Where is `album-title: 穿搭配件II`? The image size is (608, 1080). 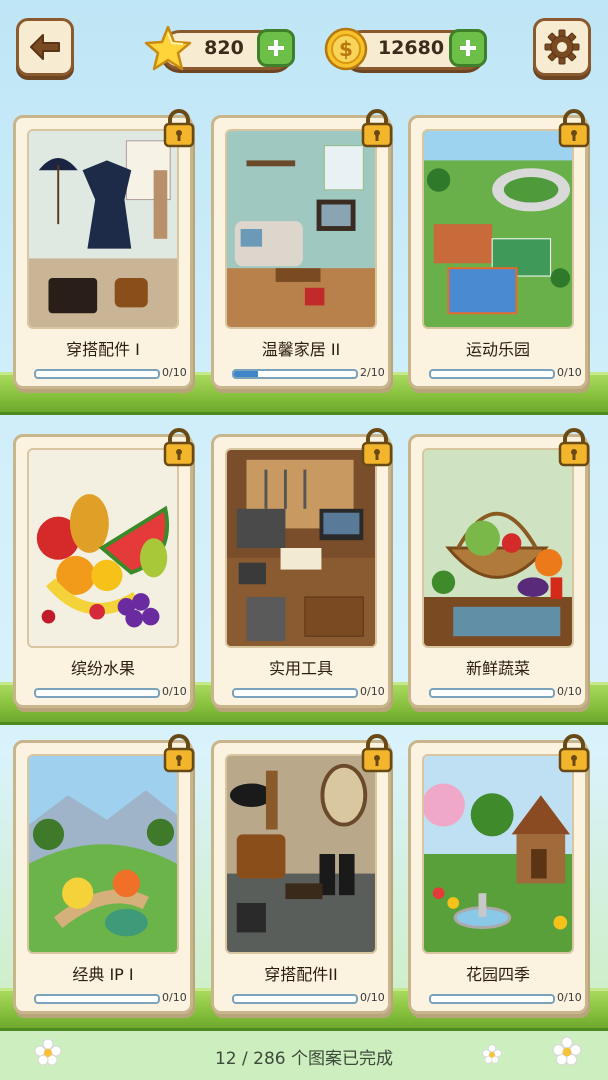 album-title: 穿搭配件II is located at coordinates (301, 974).